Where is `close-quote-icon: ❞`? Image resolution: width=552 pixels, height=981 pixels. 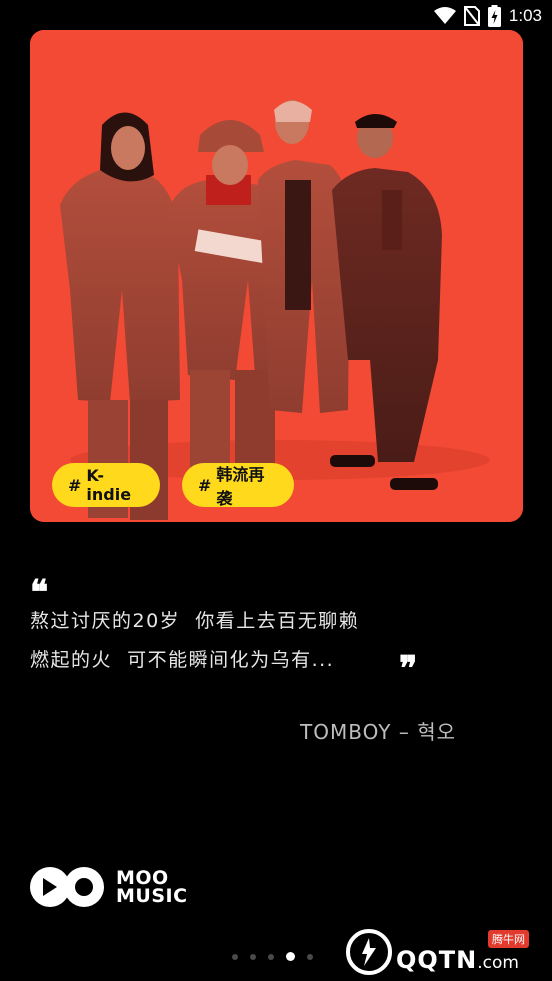 close-quote-icon: ❞ is located at coordinates (408, 669).